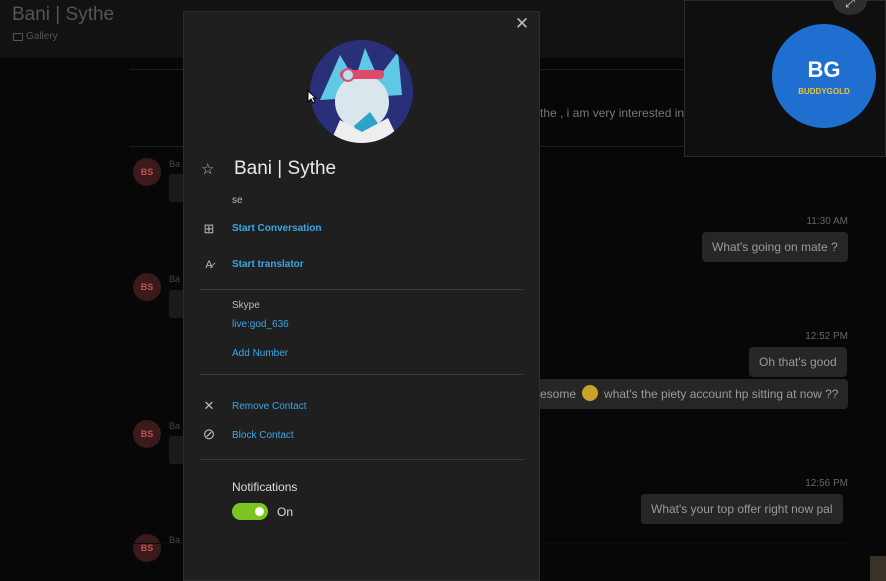 This screenshot has height=581, width=886. Describe the element at coordinates (209, 229) in the screenshot. I see `chat-add-icon: ⊞` at that location.